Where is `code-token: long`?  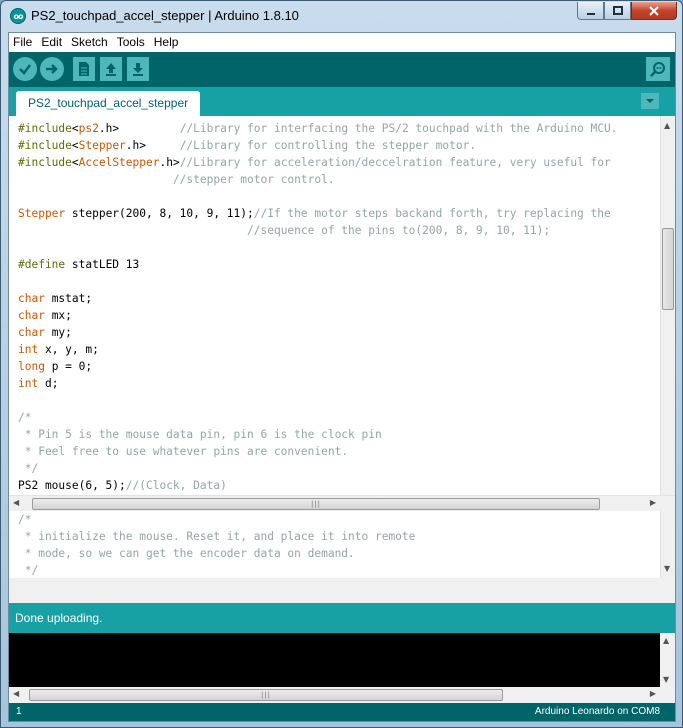 code-token: long is located at coordinates (31, 366).